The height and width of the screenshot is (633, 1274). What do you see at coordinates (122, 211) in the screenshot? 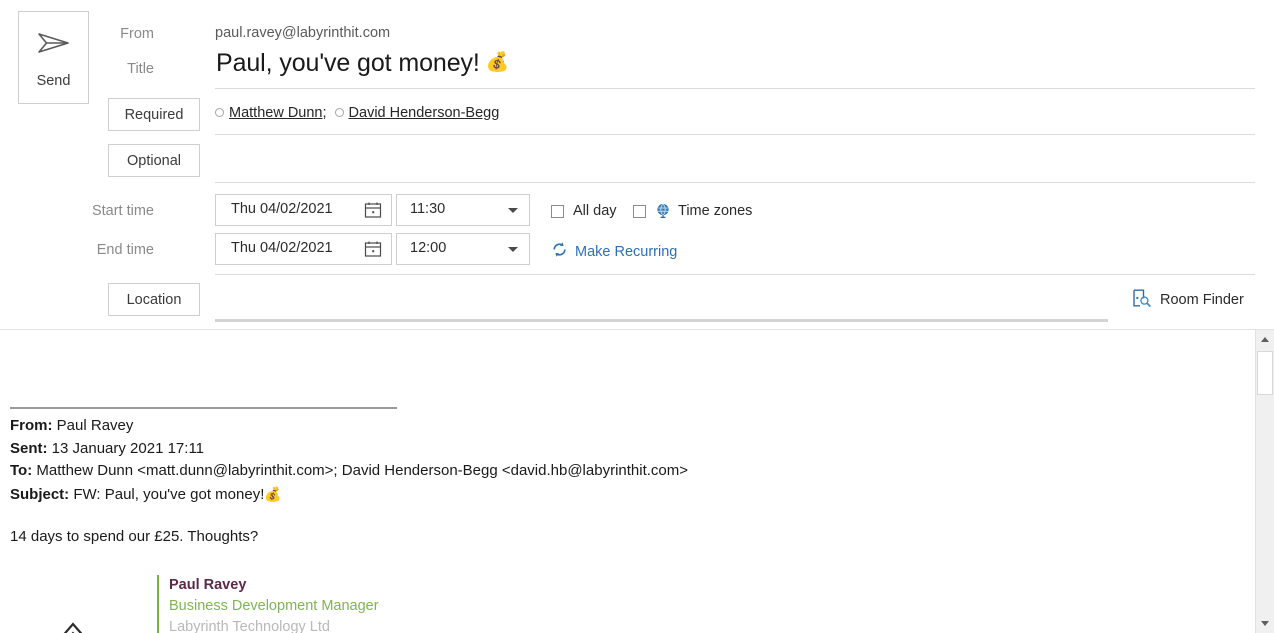
I see `start-time-label: Start time` at bounding box center [122, 211].